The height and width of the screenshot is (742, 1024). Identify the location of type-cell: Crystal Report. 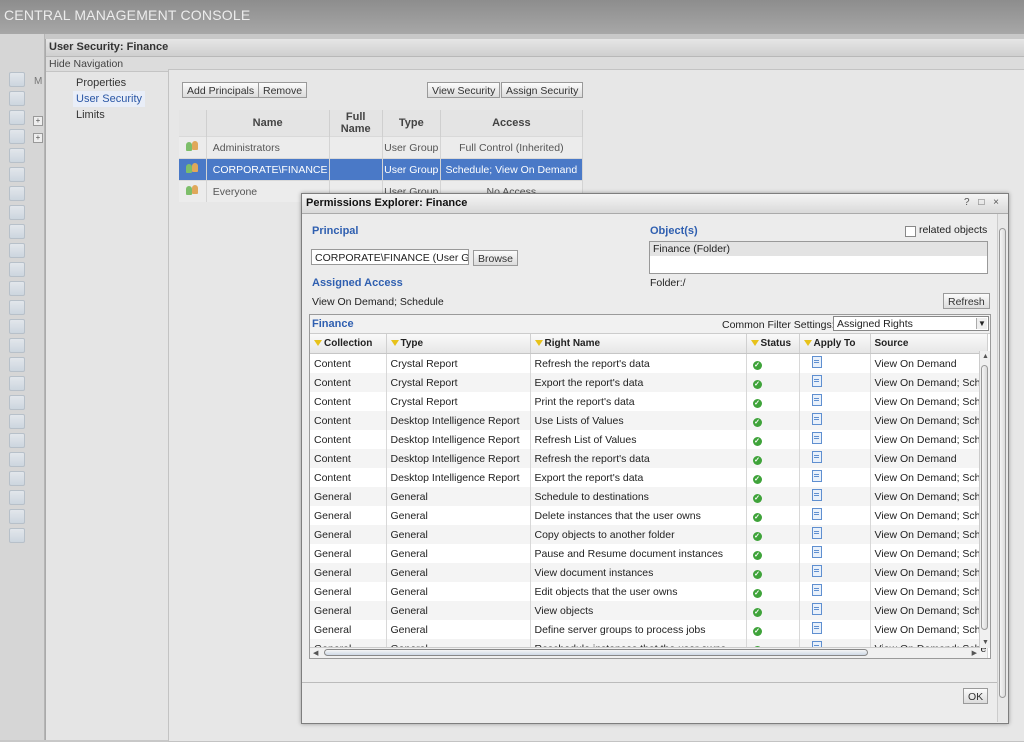
(458, 363).